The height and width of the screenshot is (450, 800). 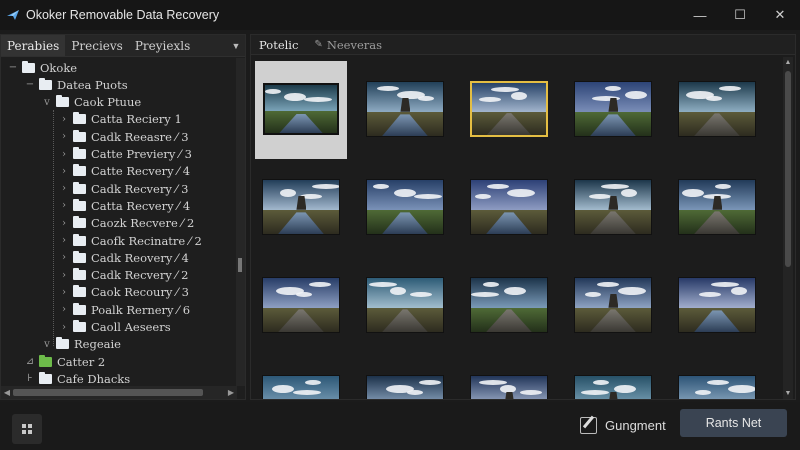 What do you see at coordinates (740, 15) in the screenshot?
I see `maximize-button: ☐` at bounding box center [740, 15].